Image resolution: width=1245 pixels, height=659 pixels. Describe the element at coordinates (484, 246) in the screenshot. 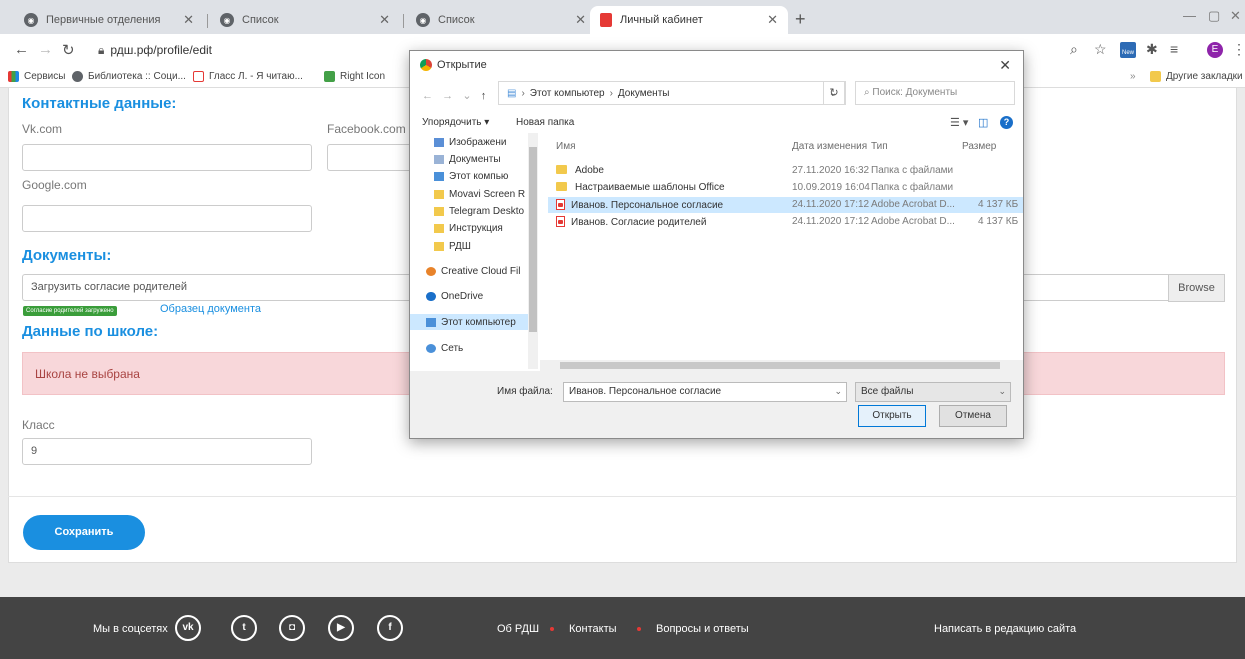

I see `nav-item-folder: РДШ` at that location.